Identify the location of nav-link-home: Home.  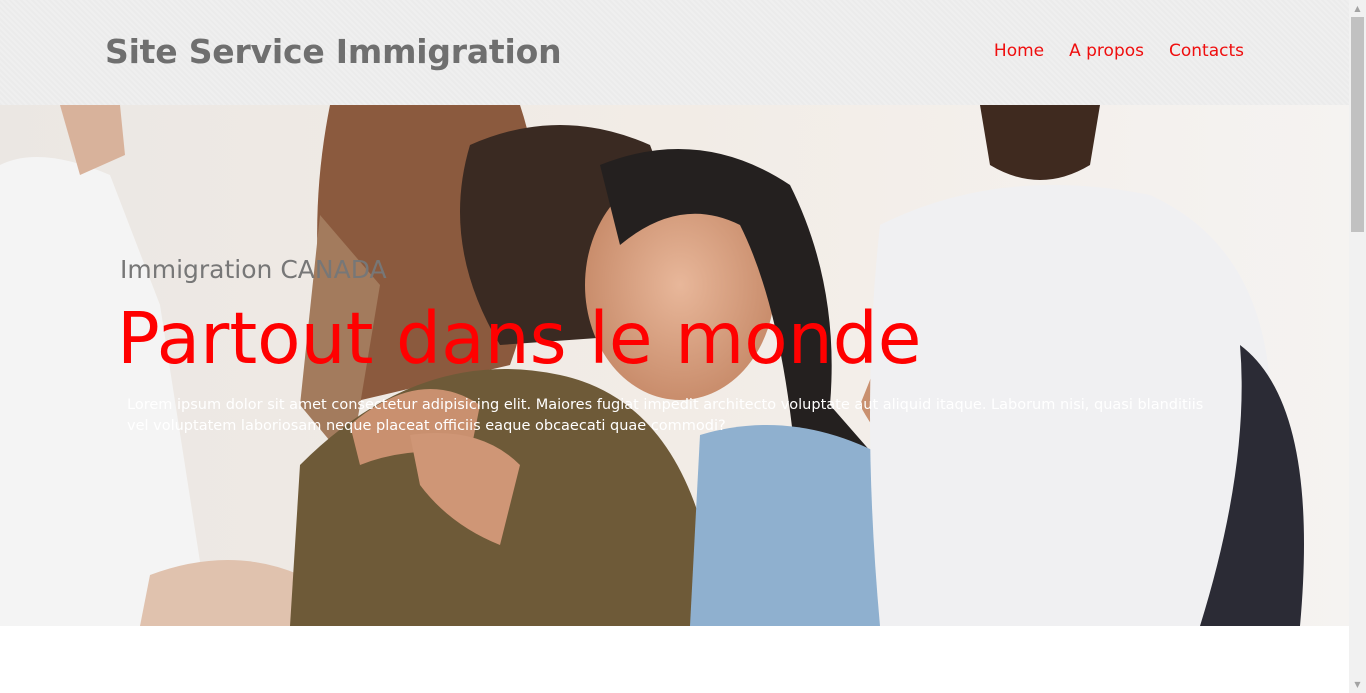
(1019, 51).